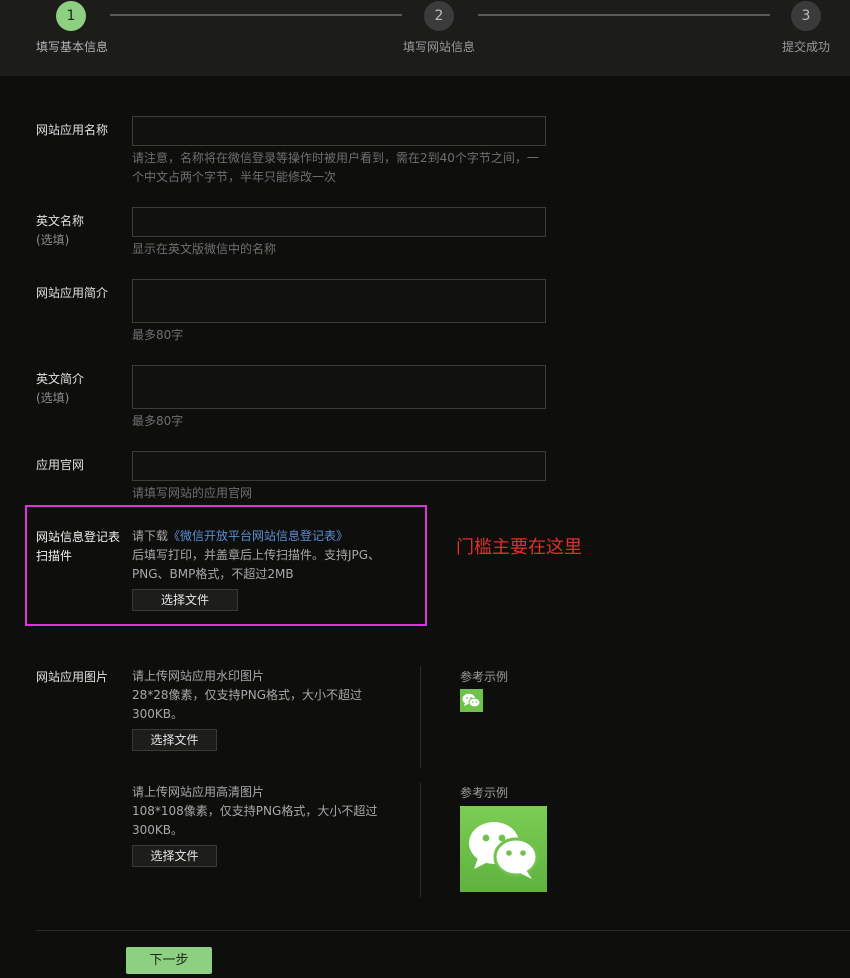 This screenshot has width=850, height=978. I want to click on english-name-input, so click(339, 222).